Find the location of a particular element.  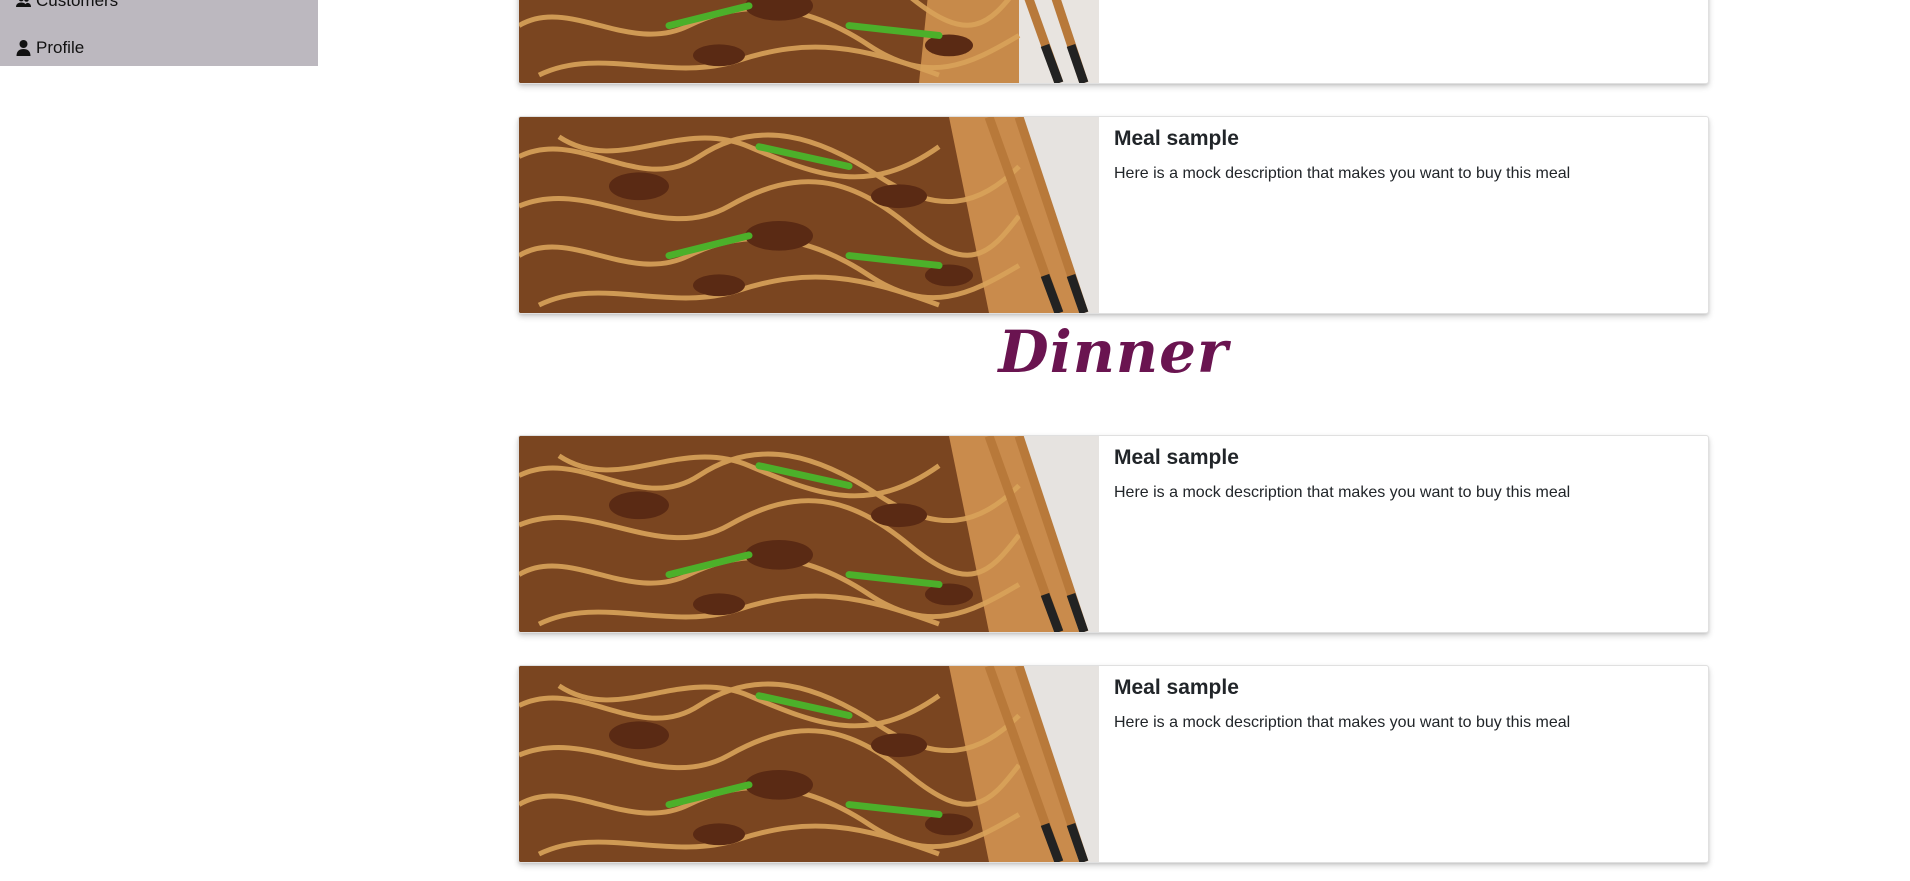

users-icon is located at coordinates (23, 4).